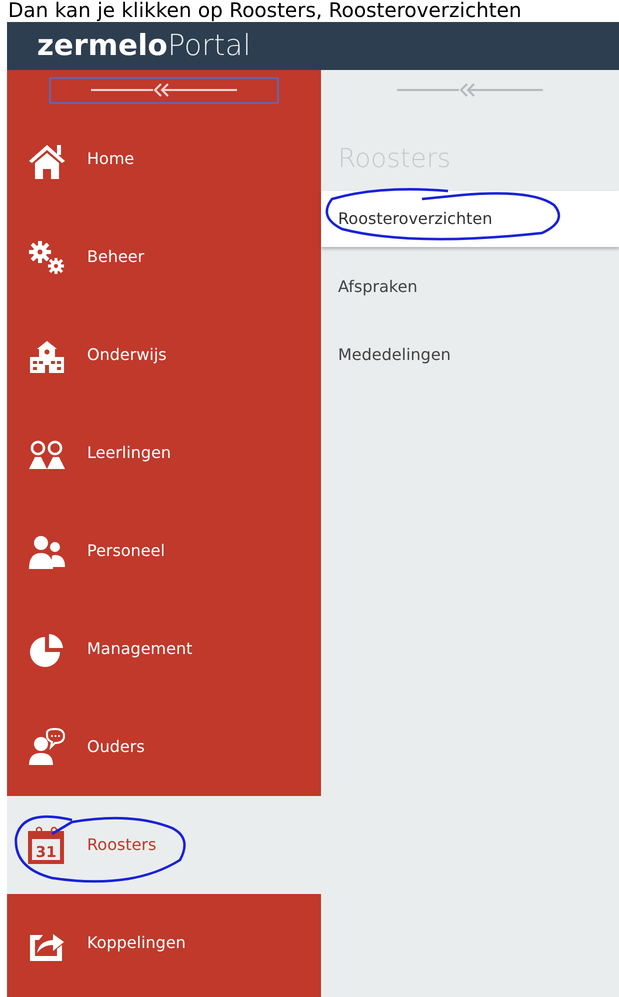 Image resolution: width=619 pixels, height=997 pixels. I want to click on collapse-arrow-icon, so click(164, 90).